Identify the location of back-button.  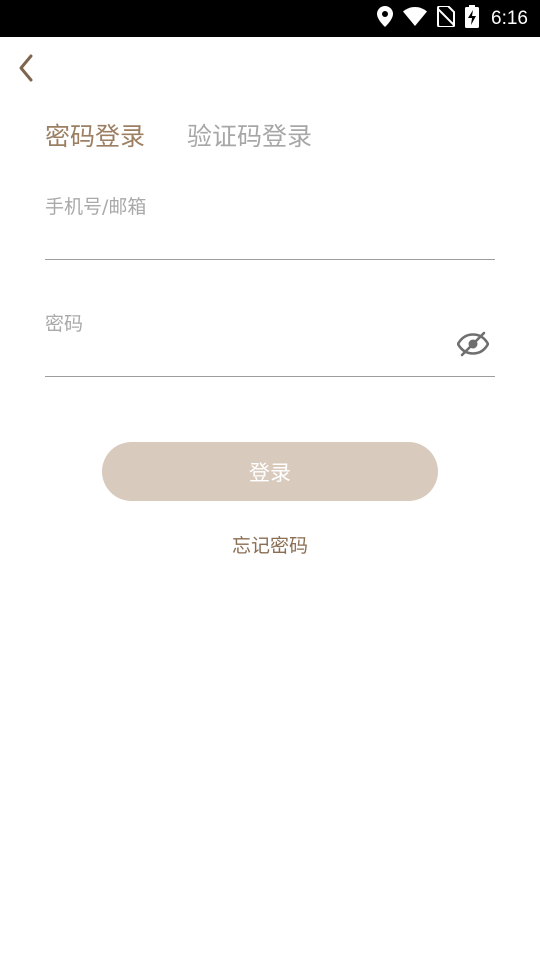
(26, 70).